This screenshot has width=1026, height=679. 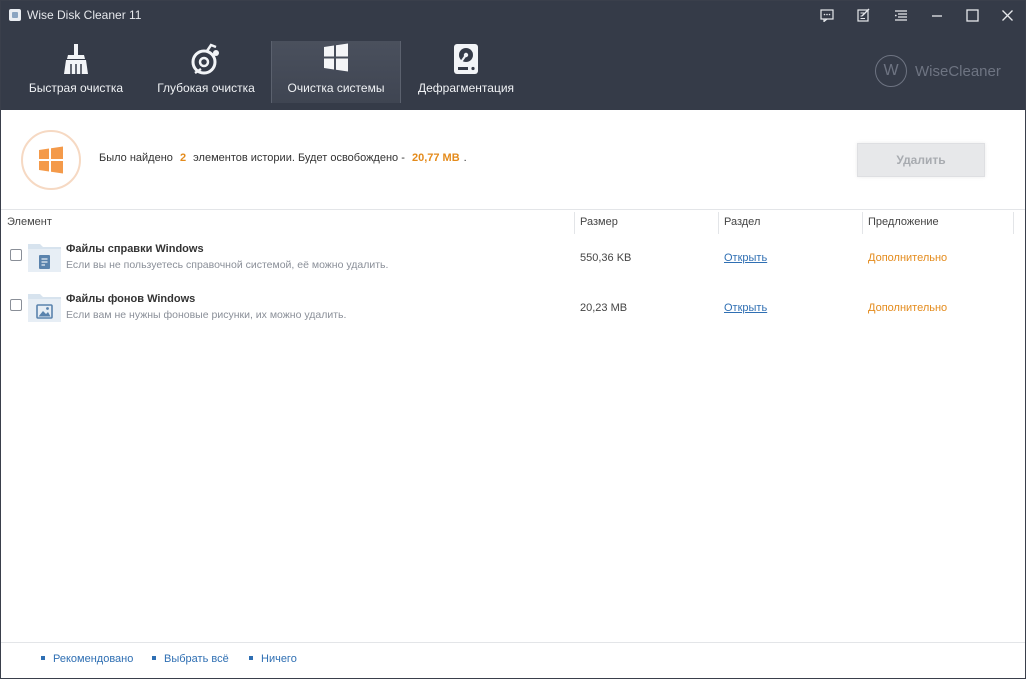 I want to click on item-title: Файлы фонов Windows, so click(x=131, y=299).